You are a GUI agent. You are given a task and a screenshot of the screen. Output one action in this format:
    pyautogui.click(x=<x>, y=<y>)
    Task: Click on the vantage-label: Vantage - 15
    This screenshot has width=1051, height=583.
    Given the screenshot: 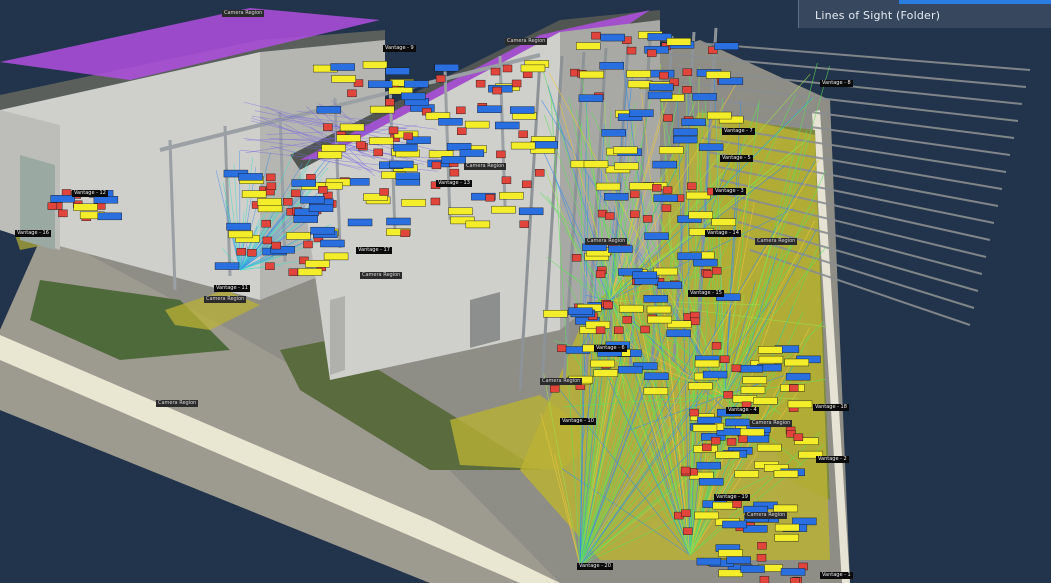 What is the action you would take?
    pyautogui.click(x=706, y=293)
    